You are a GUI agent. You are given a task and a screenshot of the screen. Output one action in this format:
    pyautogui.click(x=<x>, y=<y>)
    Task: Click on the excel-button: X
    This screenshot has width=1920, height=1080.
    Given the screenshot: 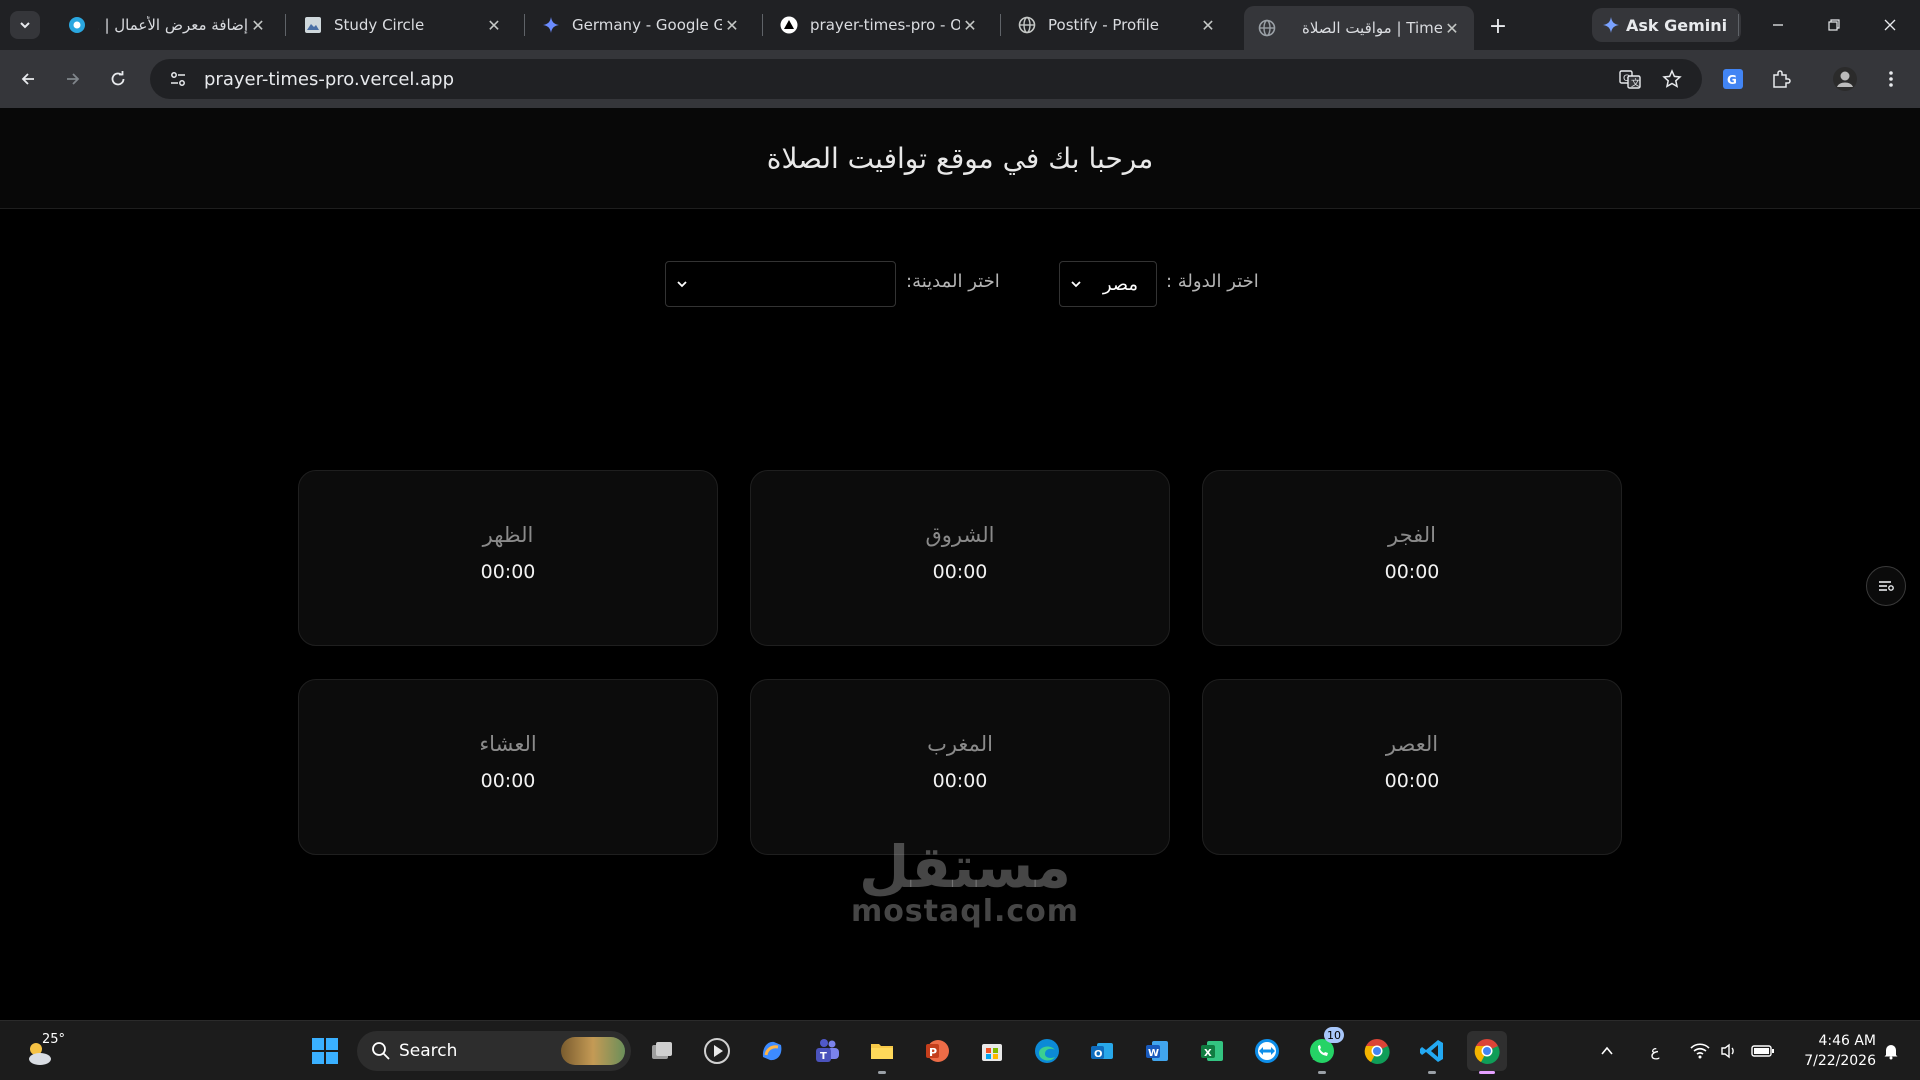 What is the action you would take?
    pyautogui.click(x=1212, y=1051)
    